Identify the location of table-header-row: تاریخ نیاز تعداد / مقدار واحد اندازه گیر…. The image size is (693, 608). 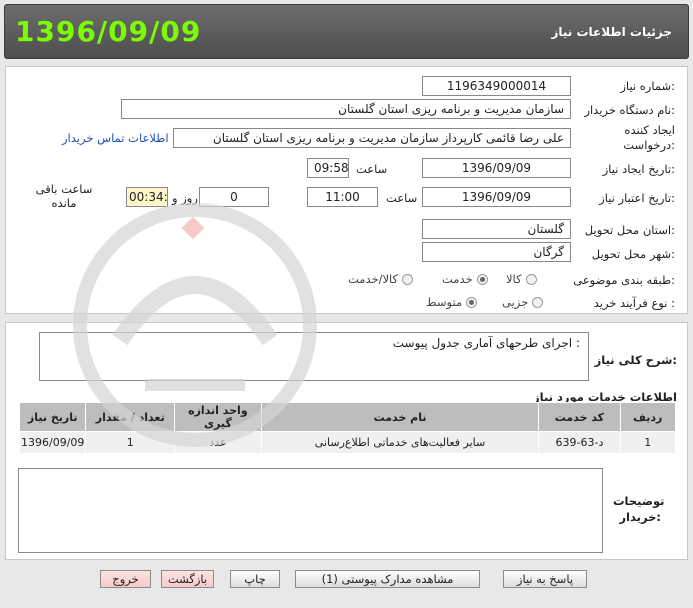
(347, 417).